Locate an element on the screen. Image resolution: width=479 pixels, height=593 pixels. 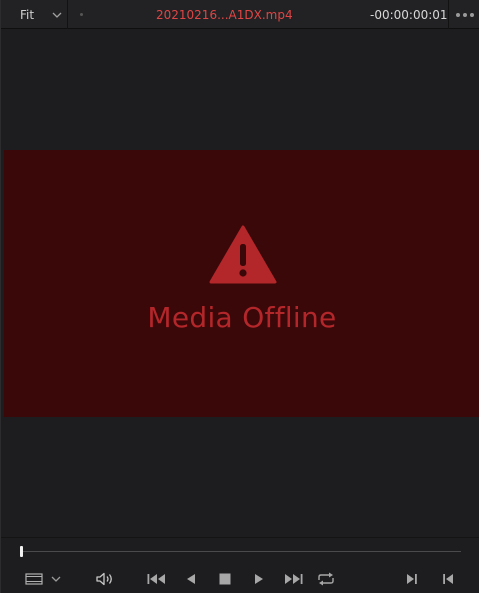
play-forward-icon is located at coordinates (259, 579).